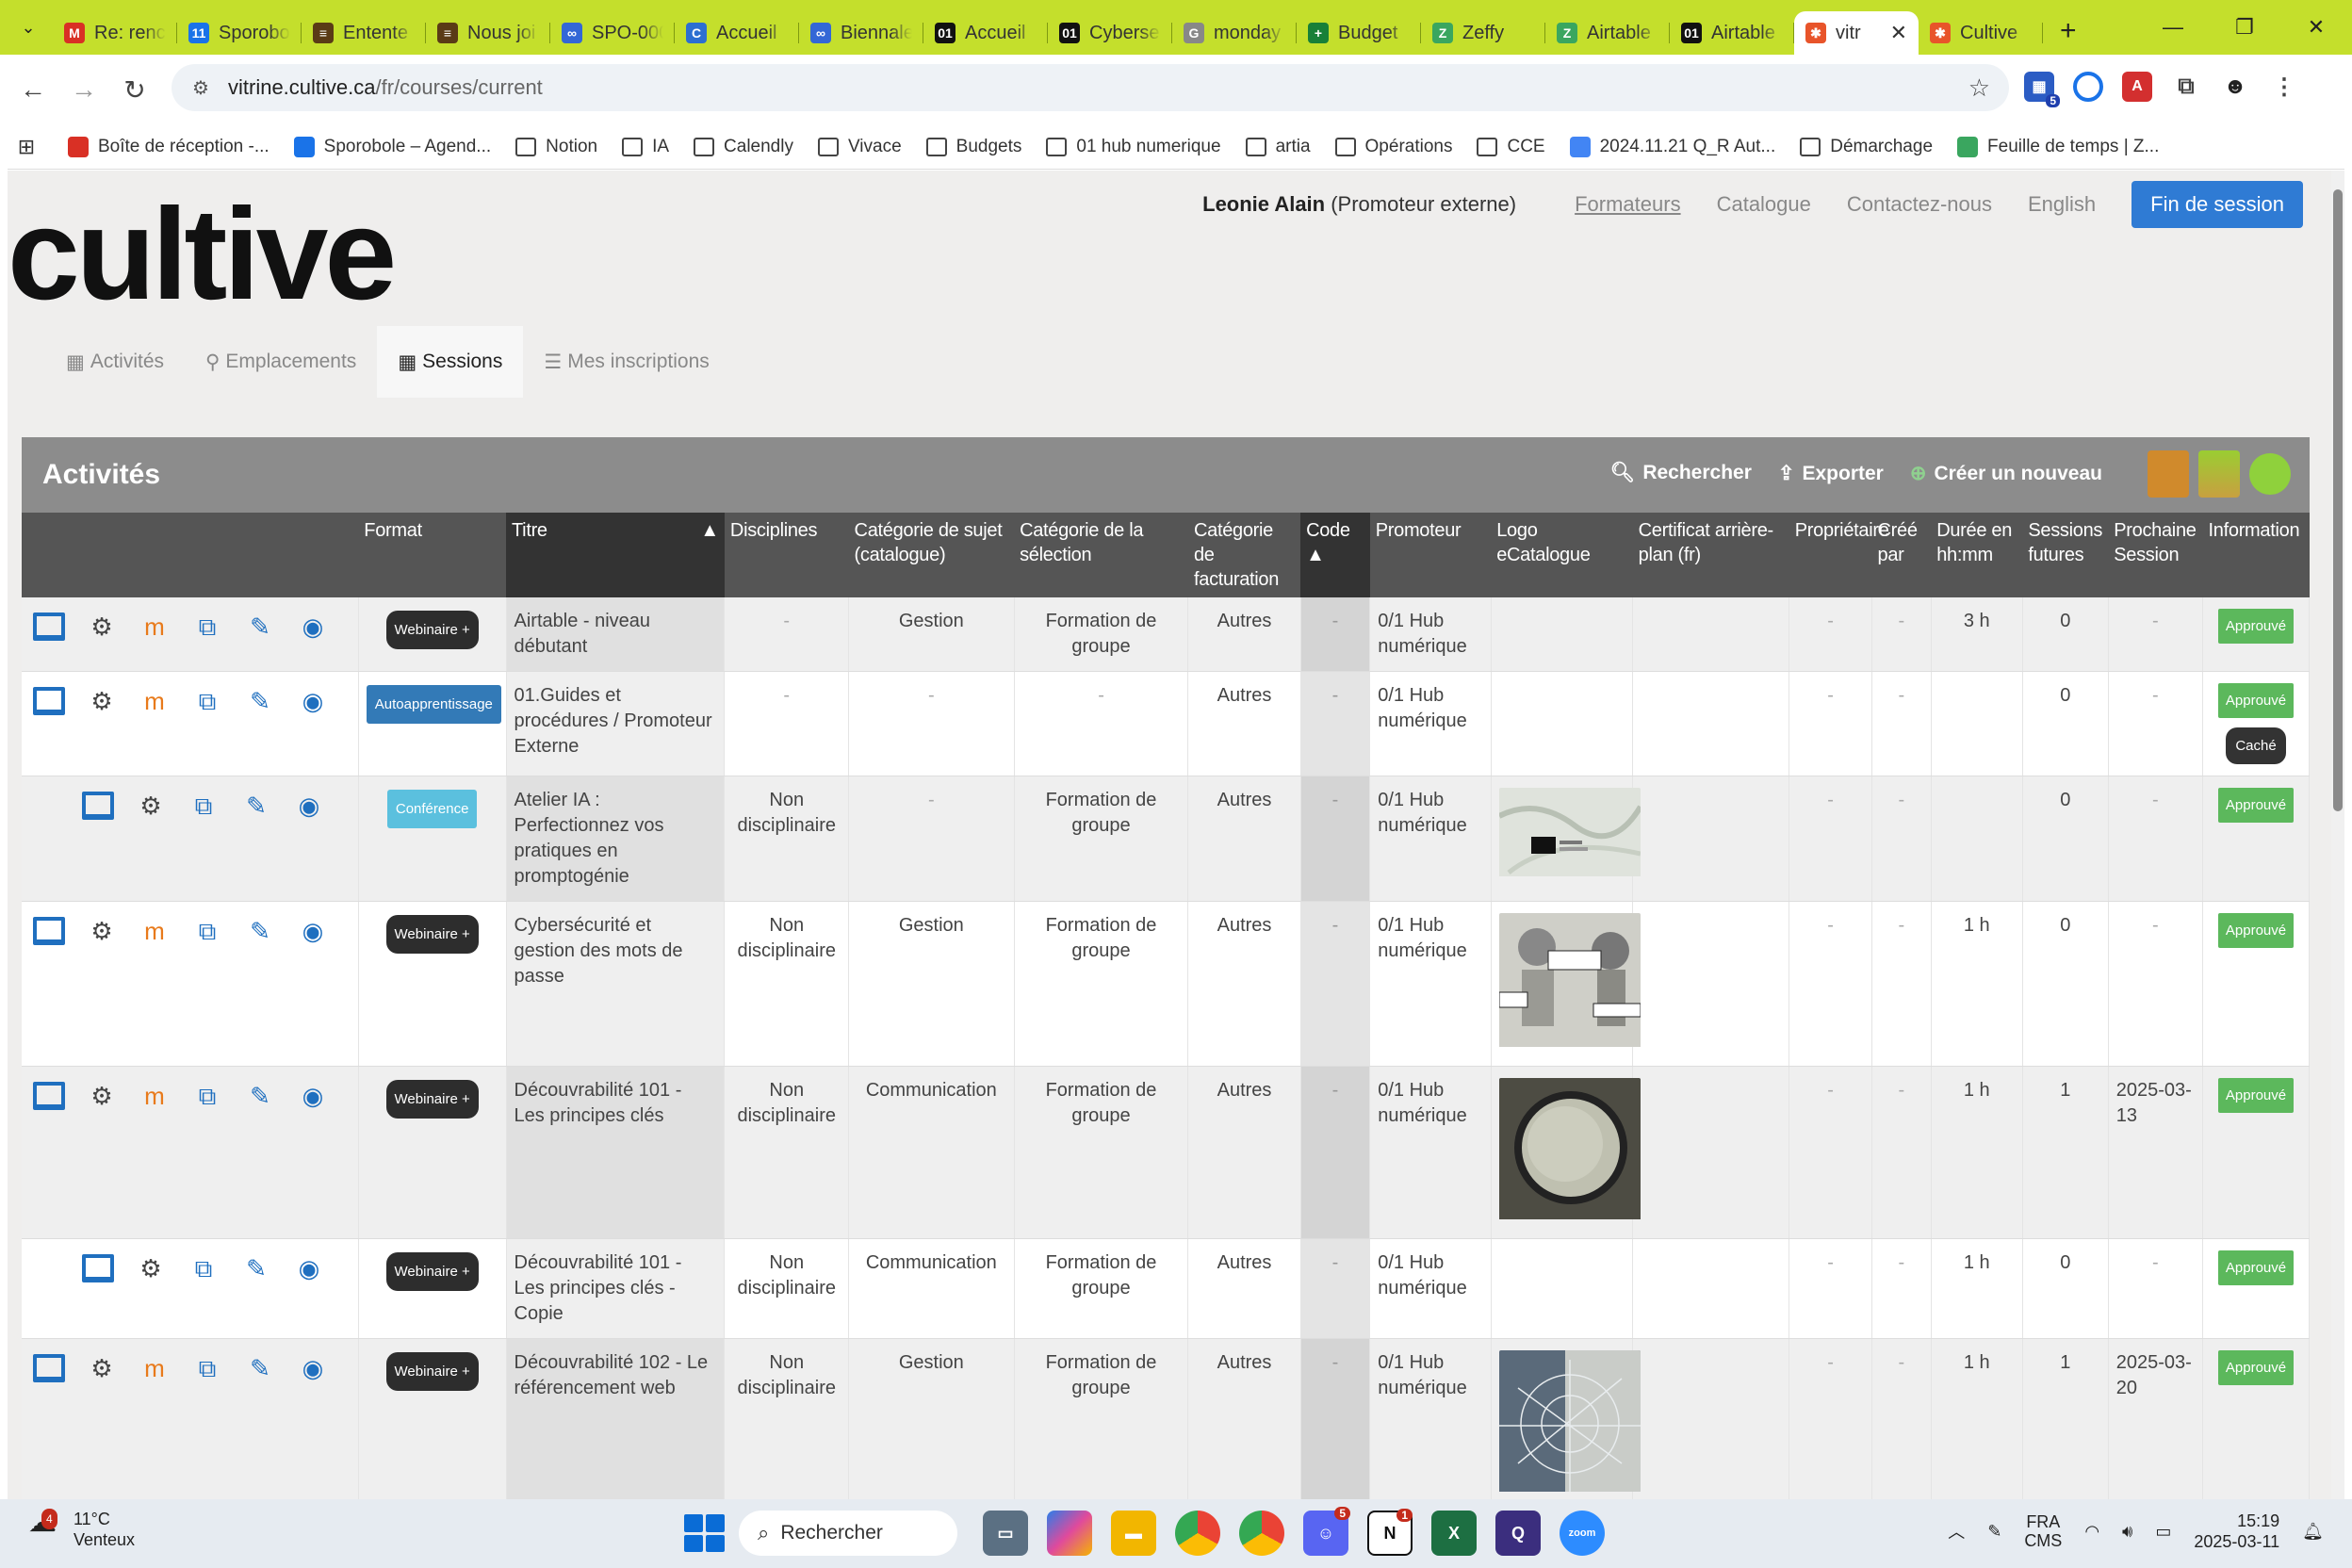 The height and width of the screenshot is (1568, 2352). Describe the element at coordinates (612, 33) in the screenshot. I see `browser-tab: ∞ SPO-000` at that location.